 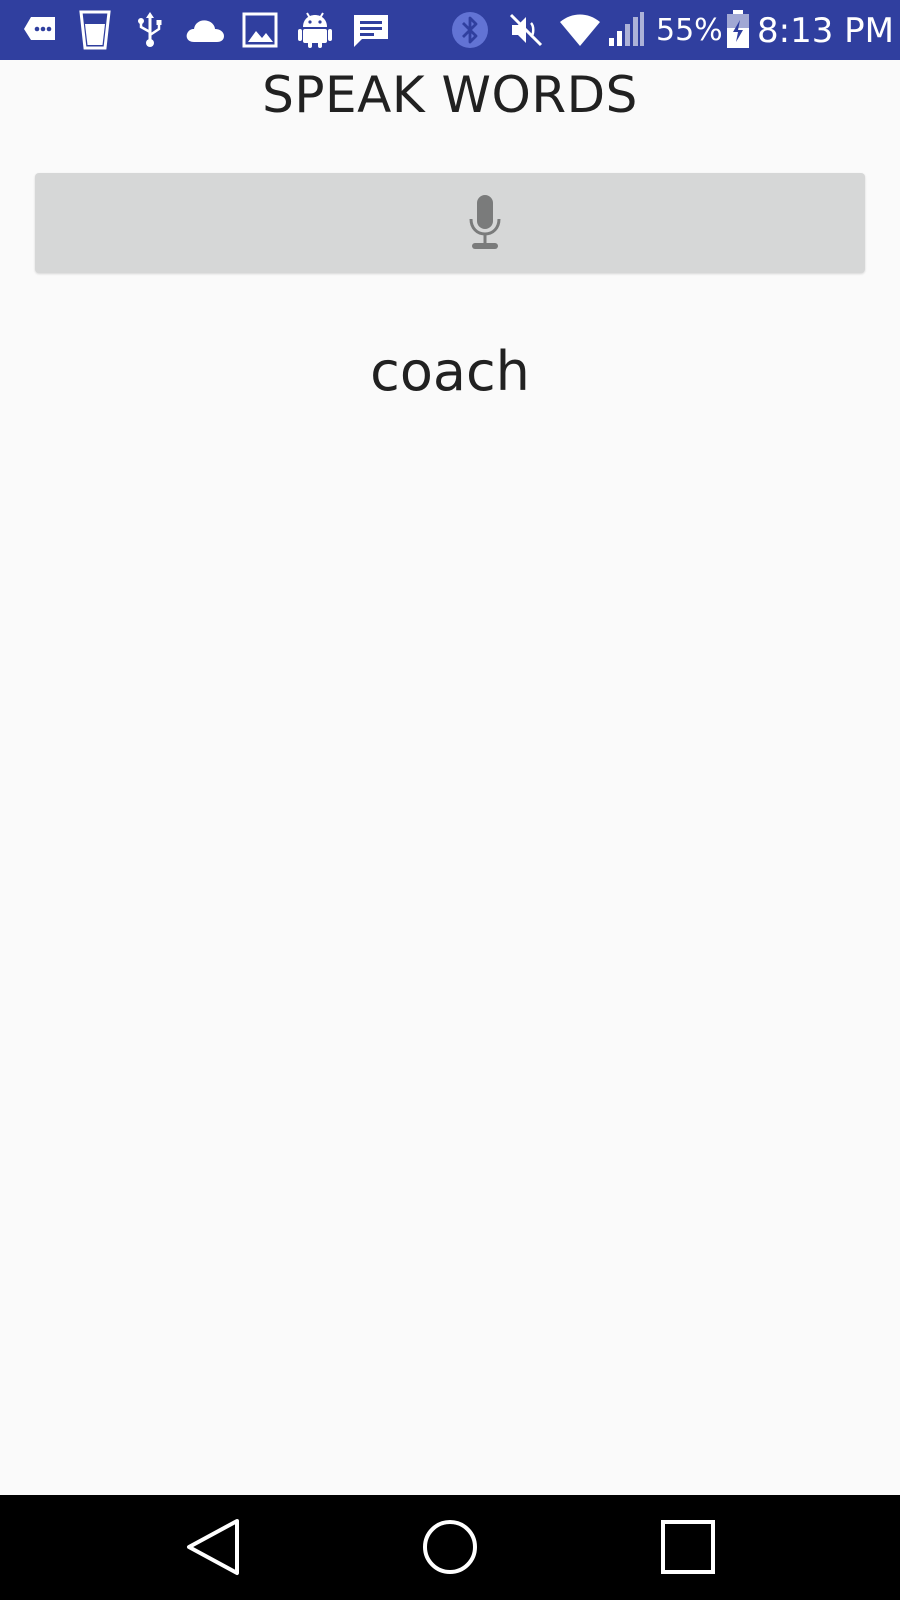 What do you see at coordinates (260, 30) in the screenshot?
I see `image-icon` at bounding box center [260, 30].